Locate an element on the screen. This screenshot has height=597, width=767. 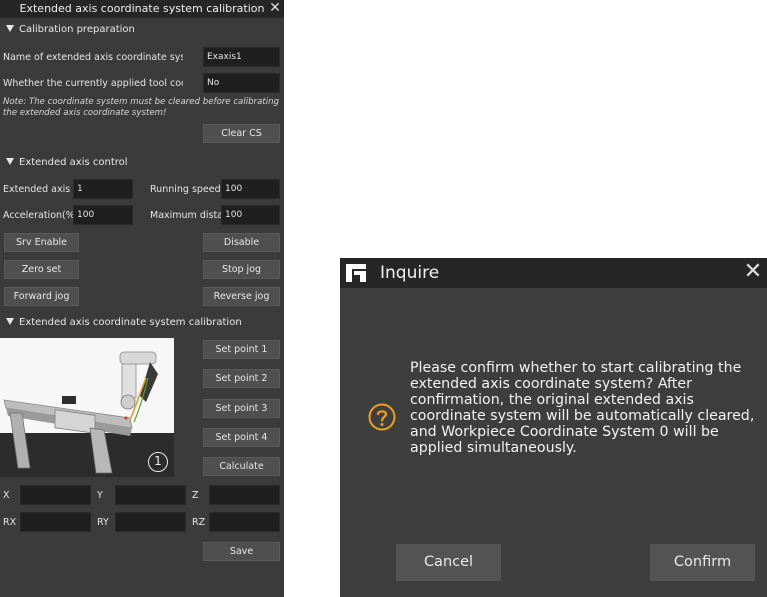
ry-field is located at coordinates (150, 522).